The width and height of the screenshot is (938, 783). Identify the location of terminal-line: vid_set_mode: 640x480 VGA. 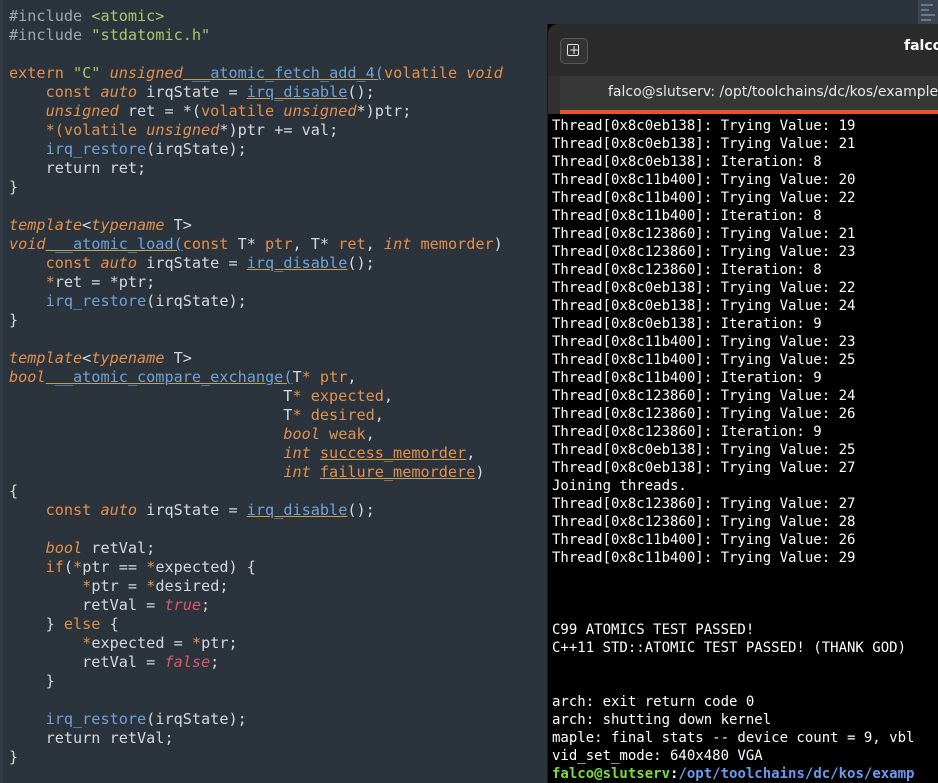
(657, 756).